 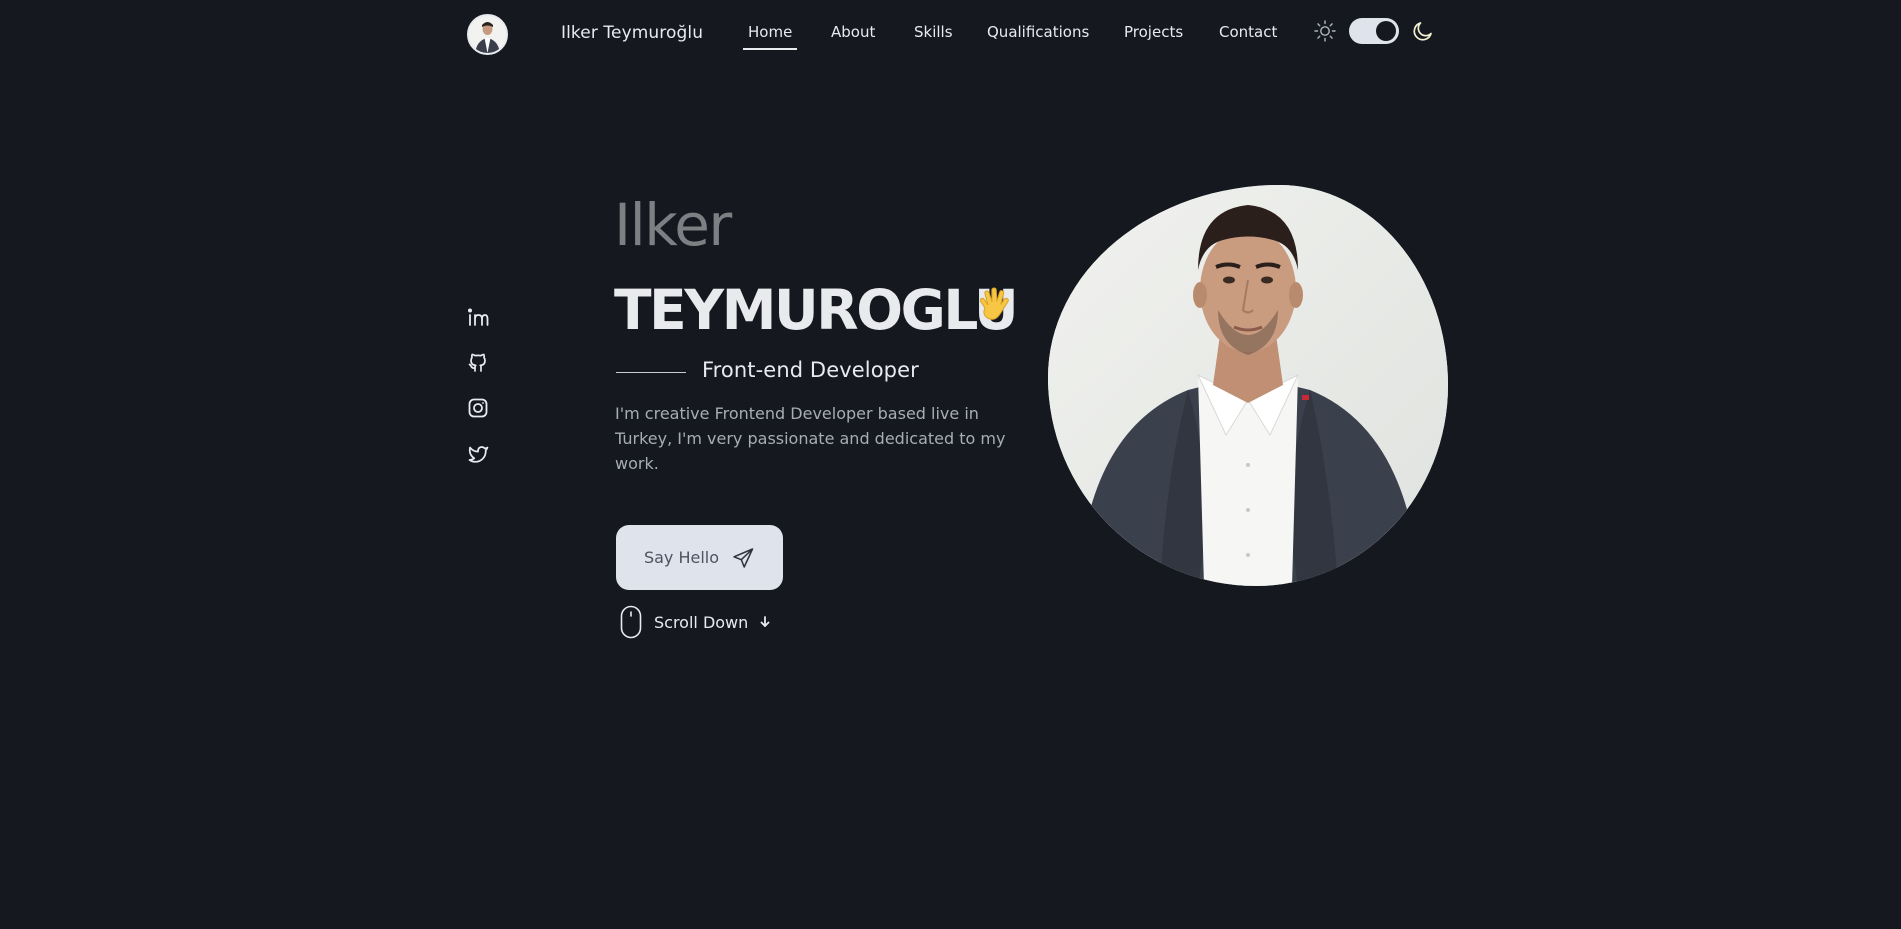 I want to click on nav-about: About, so click(x=853, y=32).